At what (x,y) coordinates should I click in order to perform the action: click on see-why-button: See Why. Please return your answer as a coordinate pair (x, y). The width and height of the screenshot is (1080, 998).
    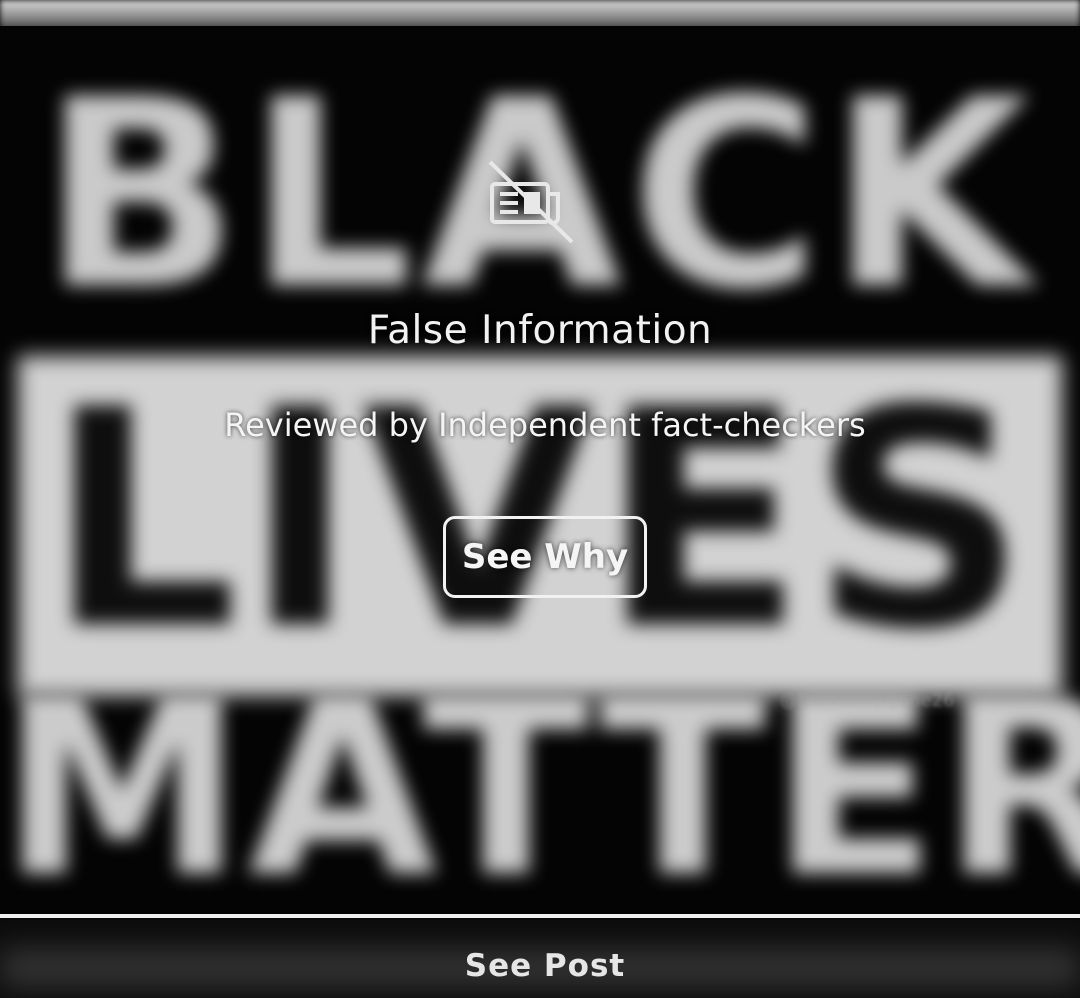
    Looking at the image, I should click on (545, 557).